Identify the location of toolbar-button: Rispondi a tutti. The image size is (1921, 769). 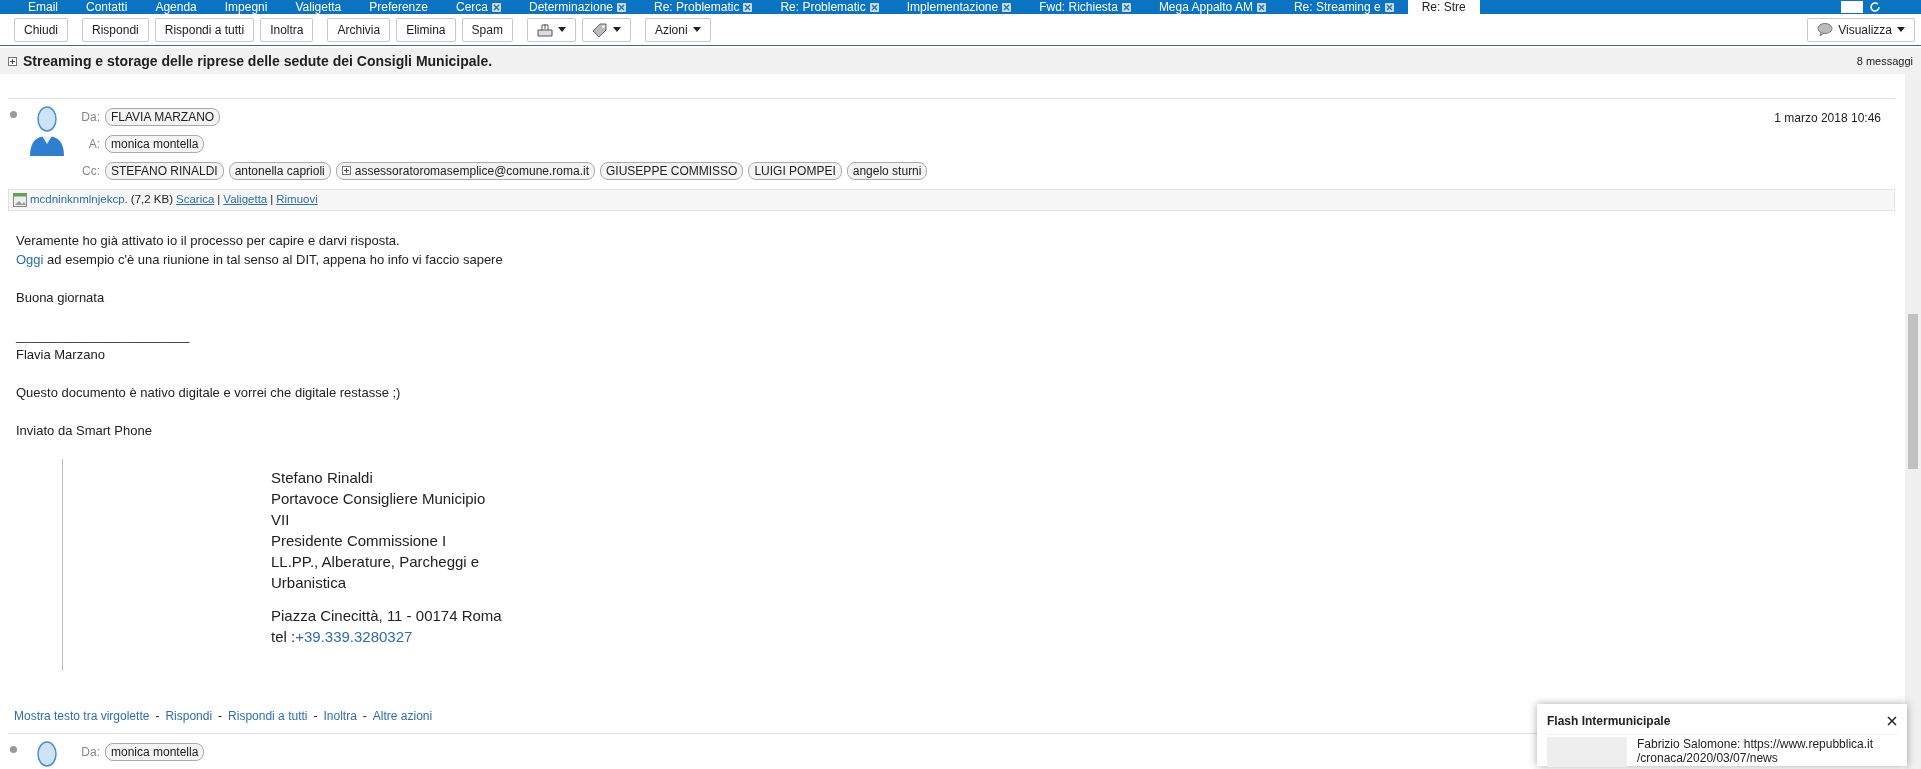
(204, 29).